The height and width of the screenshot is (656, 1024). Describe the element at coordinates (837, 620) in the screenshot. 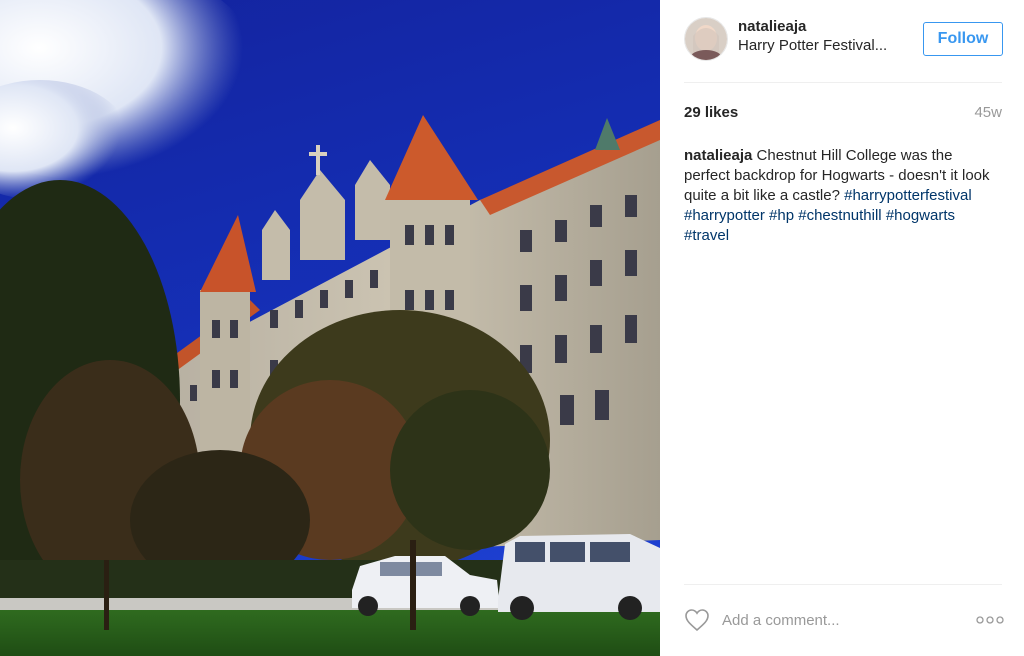

I see `comment-input` at that location.